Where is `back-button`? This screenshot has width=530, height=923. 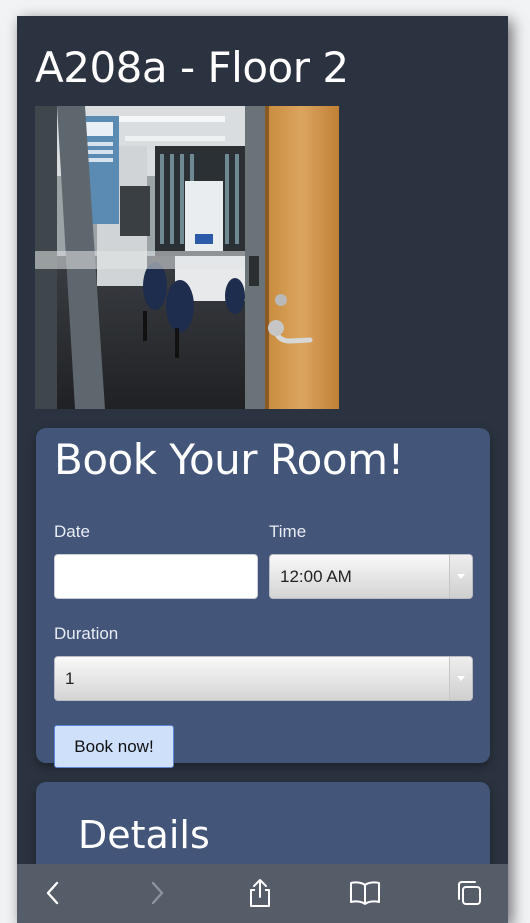
back-button is located at coordinates (53, 893).